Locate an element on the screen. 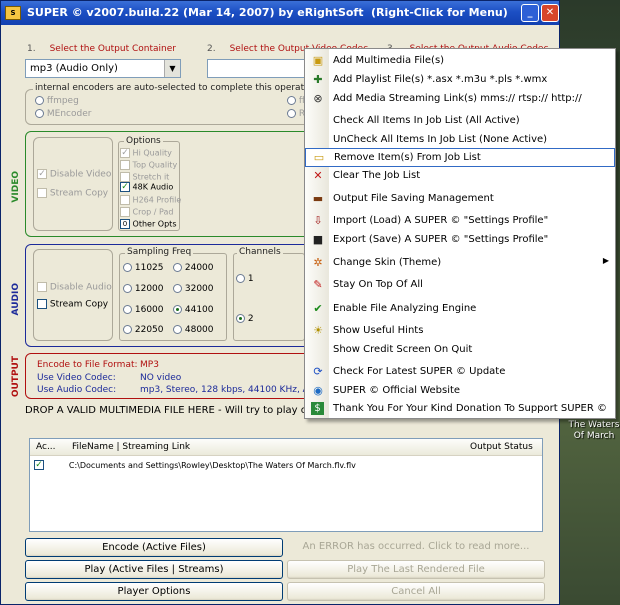  video-stream-copy-option: Stream Copy is located at coordinates (72, 193).